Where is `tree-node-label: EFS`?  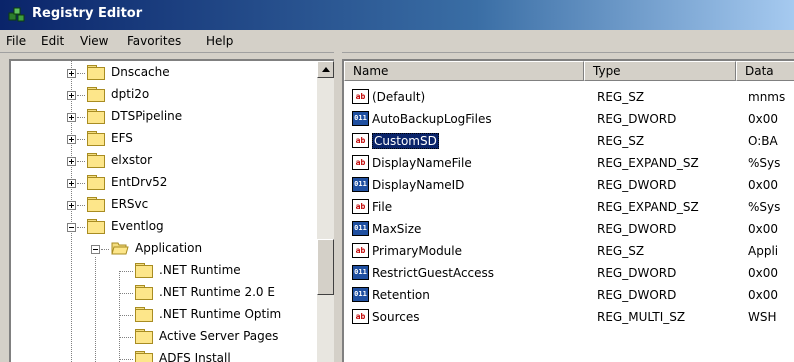 tree-node-label: EFS is located at coordinates (122, 138).